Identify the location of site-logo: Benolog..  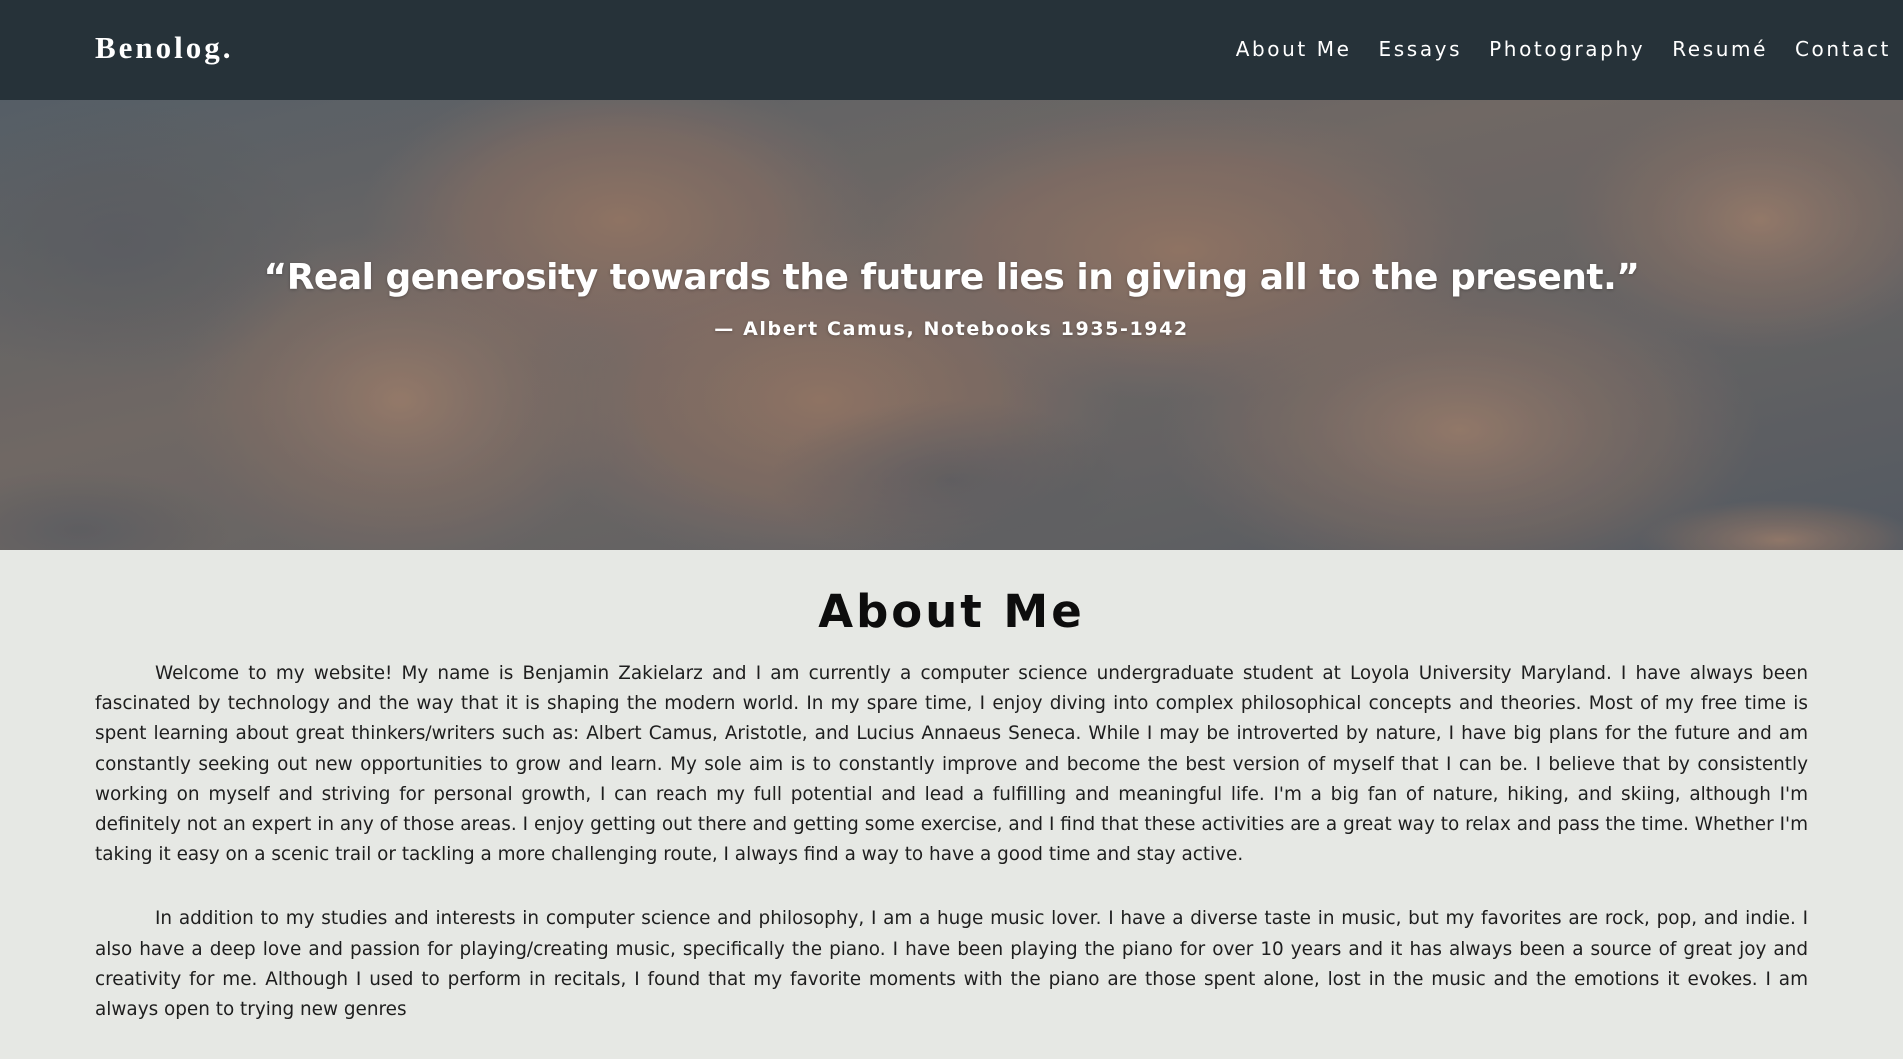
(164, 48).